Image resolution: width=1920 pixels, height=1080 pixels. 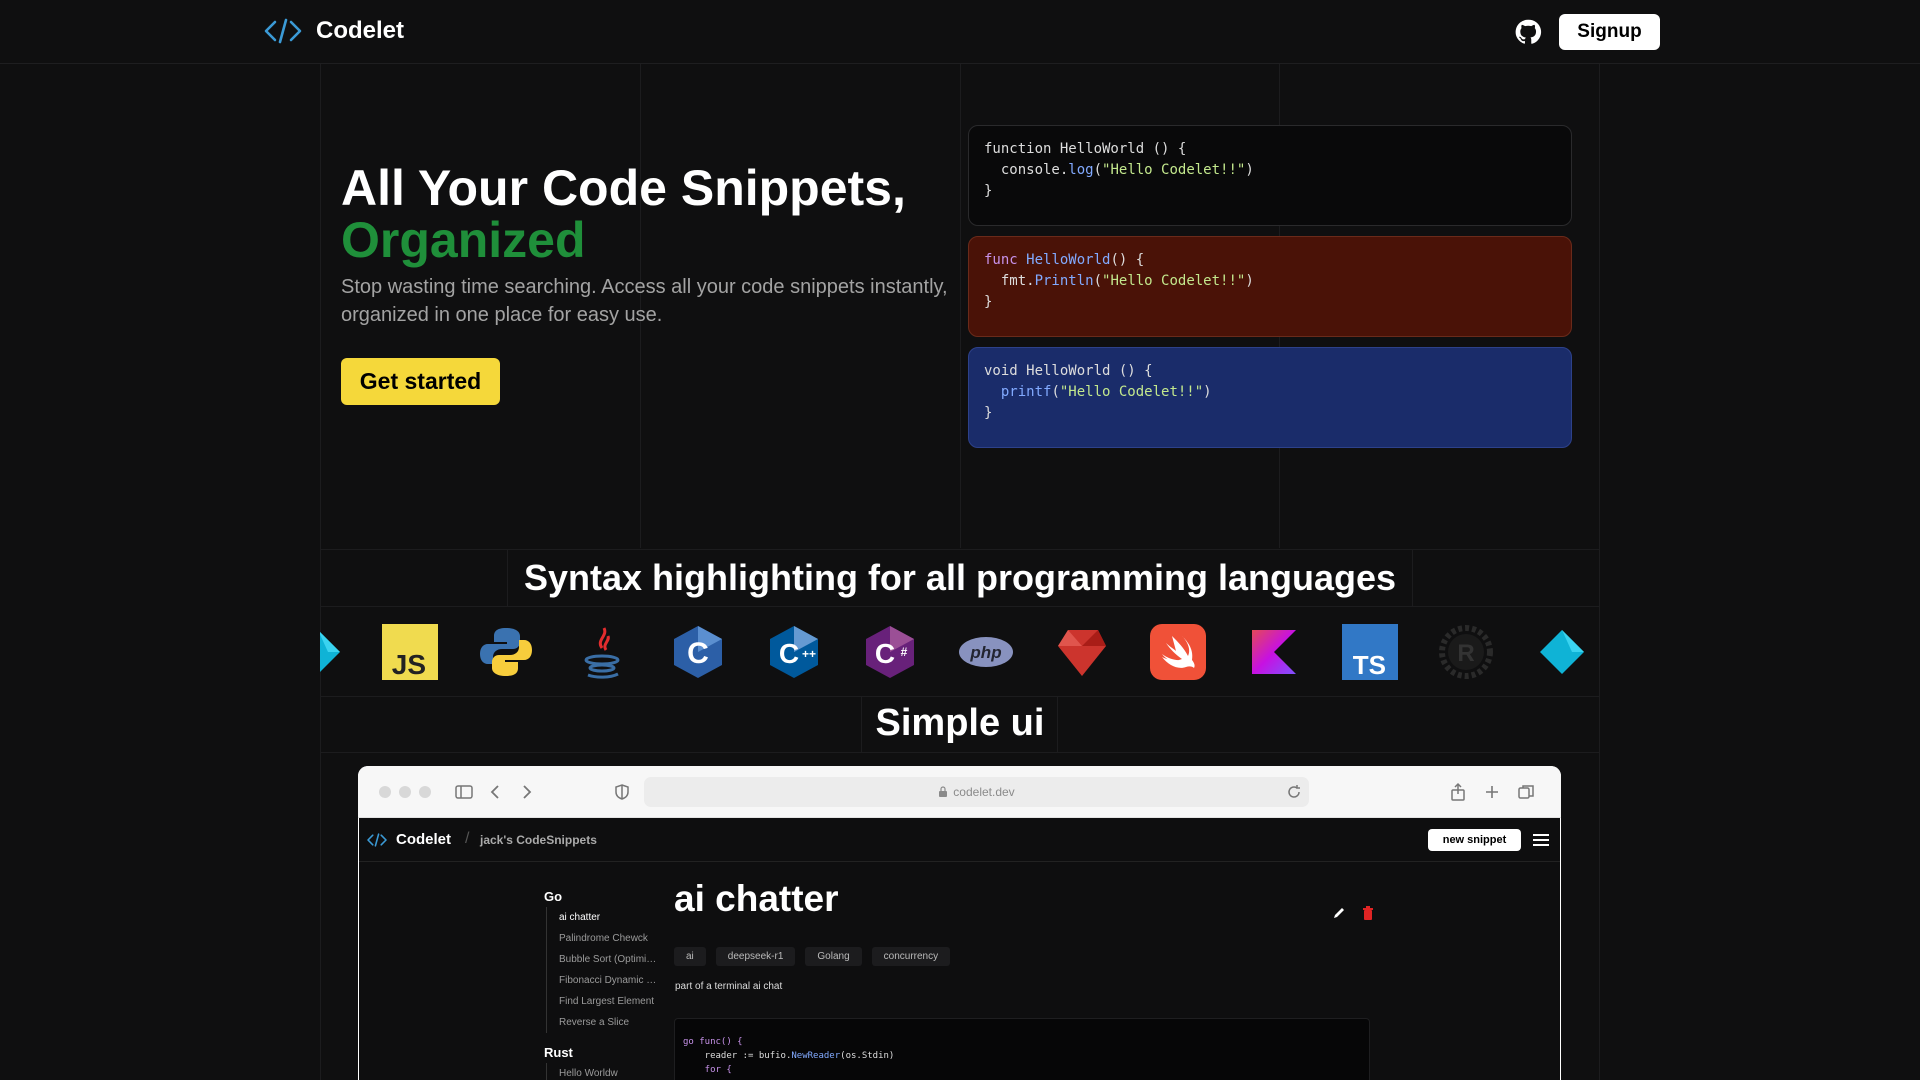 I want to click on sidebar-item: Fibonacci Dynamic Programming, so click(x=609, y=980).